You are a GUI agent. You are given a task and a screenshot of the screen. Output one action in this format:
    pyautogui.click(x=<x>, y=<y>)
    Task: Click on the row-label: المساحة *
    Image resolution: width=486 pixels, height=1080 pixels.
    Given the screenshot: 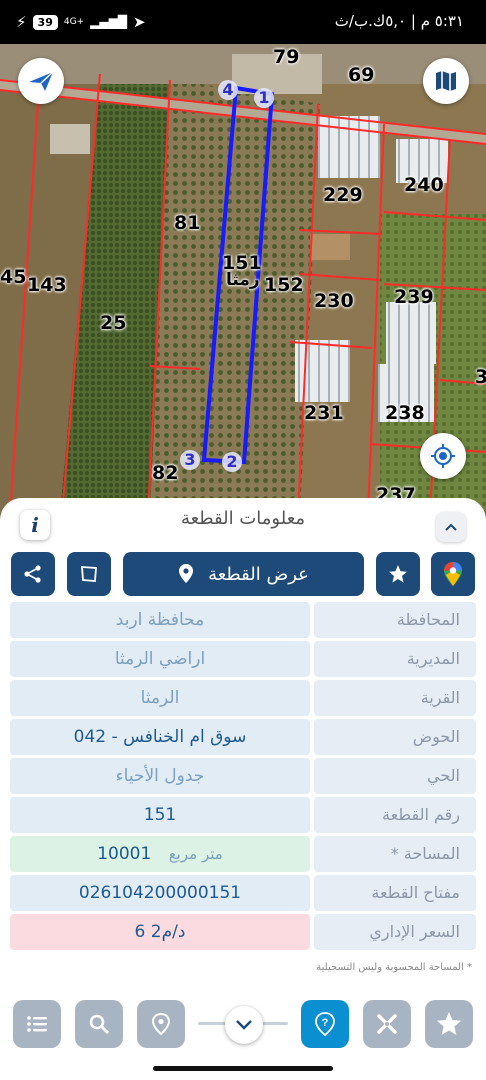 What is the action you would take?
    pyautogui.click(x=395, y=854)
    